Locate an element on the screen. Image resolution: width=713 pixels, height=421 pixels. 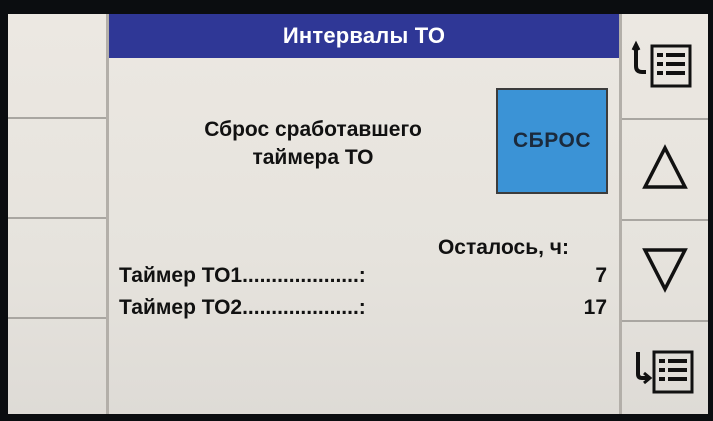
reset-button: СБРОС is located at coordinates (552, 141).